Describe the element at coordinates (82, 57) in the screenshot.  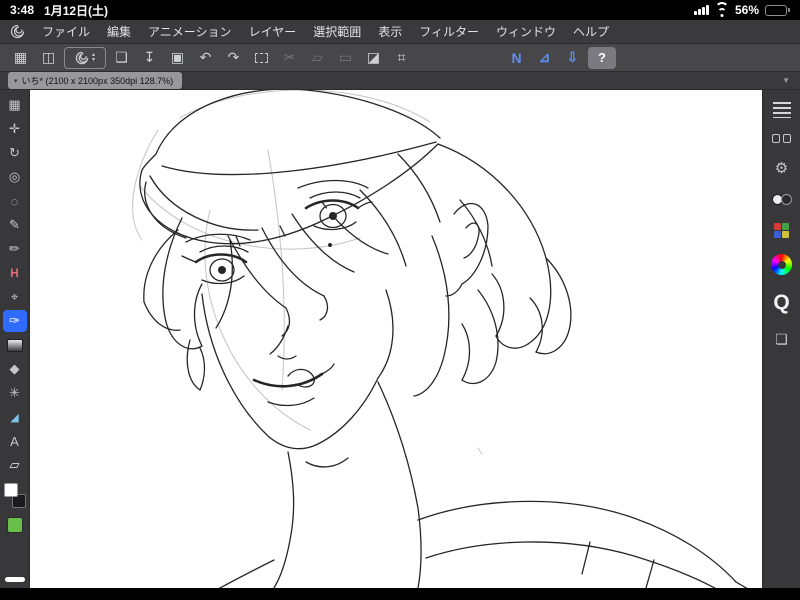
I see `clip-studio-swirl-icon` at that location.